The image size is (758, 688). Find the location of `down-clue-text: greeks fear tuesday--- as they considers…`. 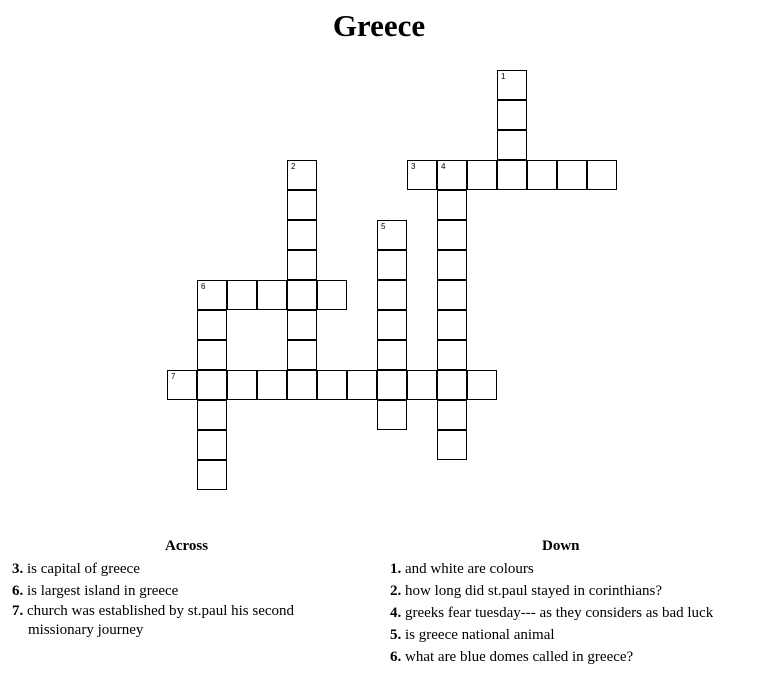

down-clue-text: greeks fear tuesday--- as they considers… is located at coordinates (559, 613).